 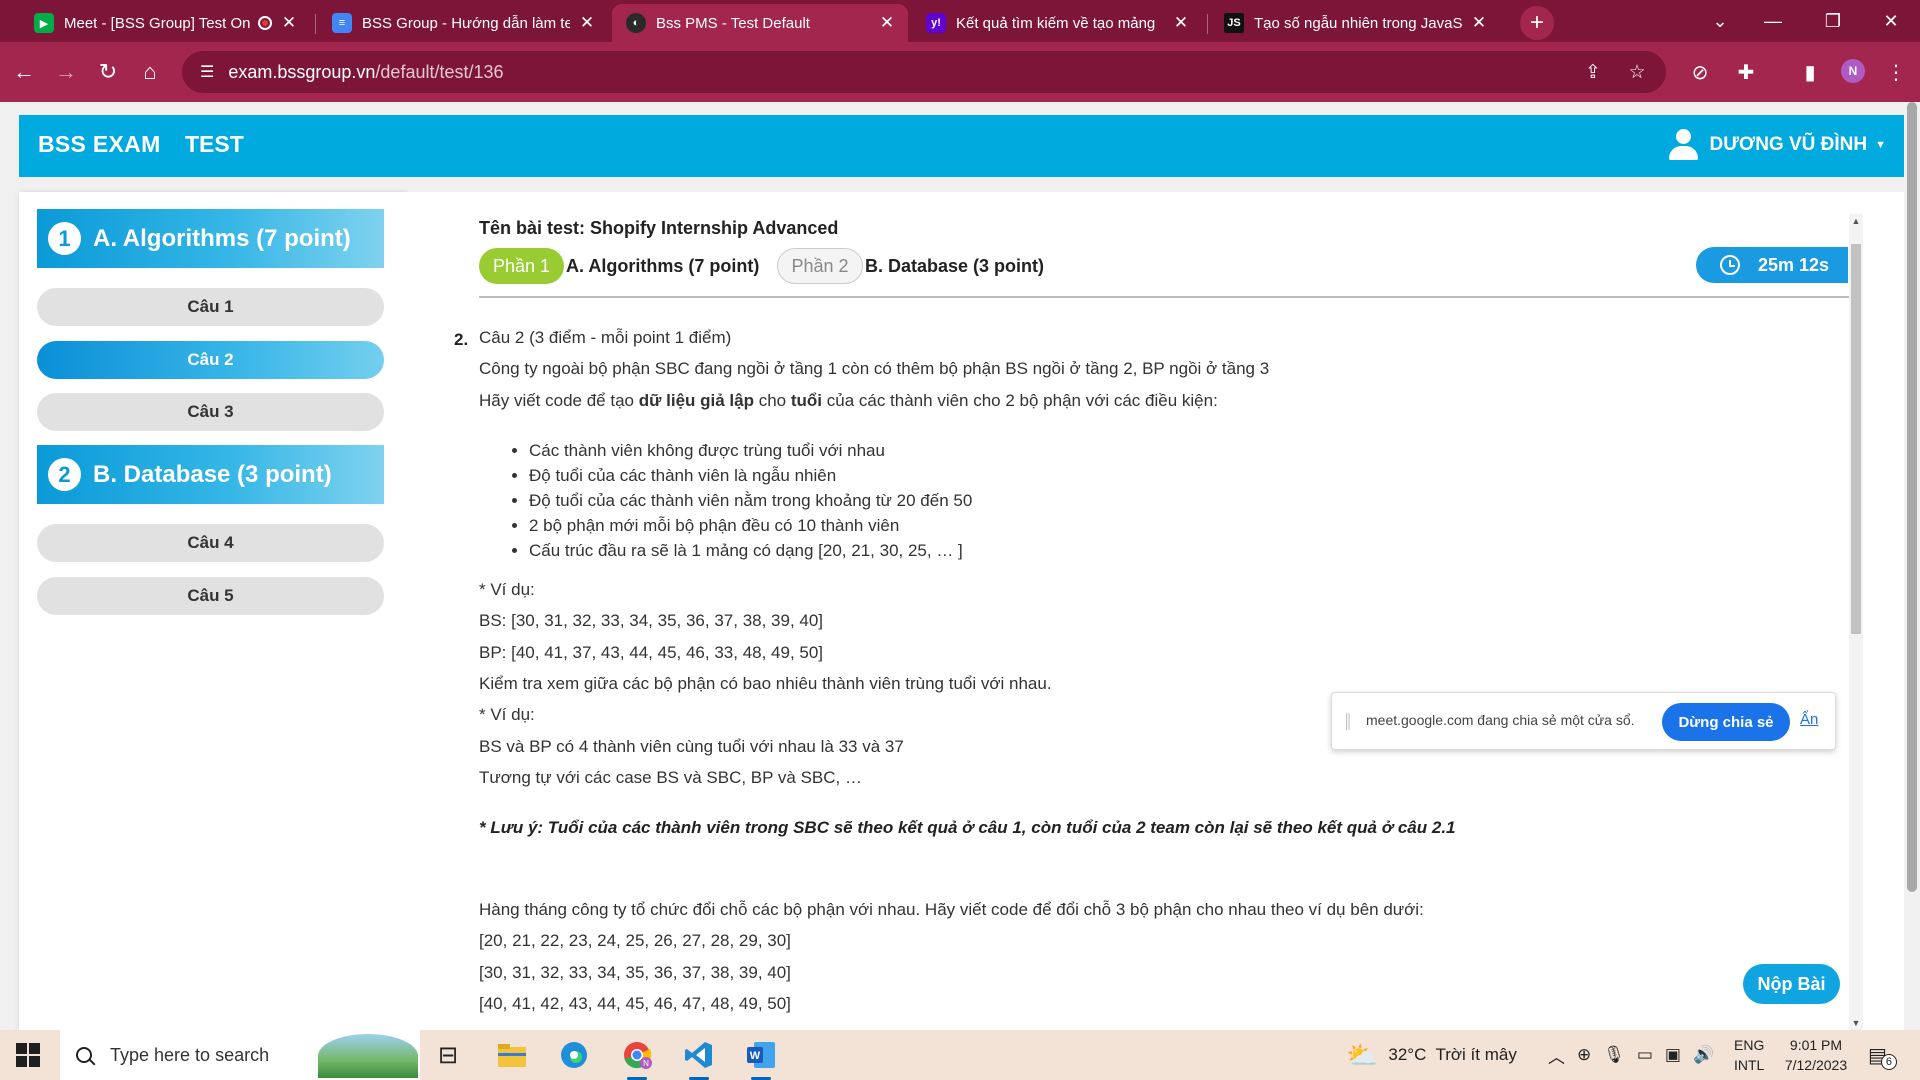 I want to click on tab-search-icon: ⌄, so click(x=1720, y=21).